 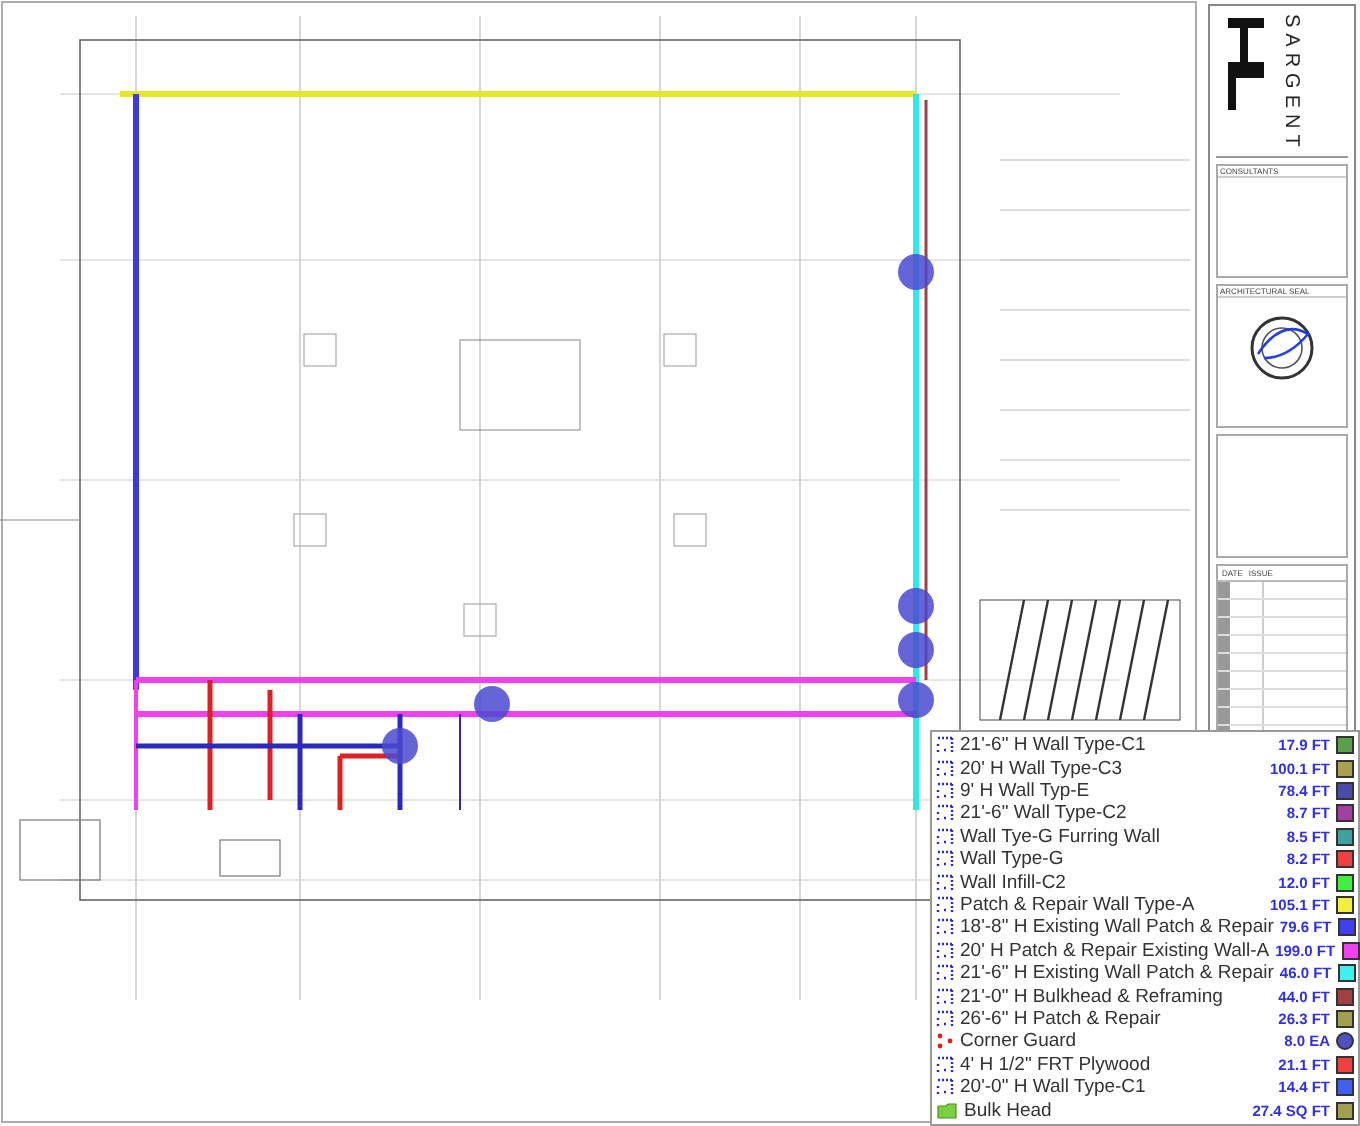 What do you see at coordinates (1013, 882) in the screenshot?
I see `legend-label: Wall Infill-C2` at bounding box center [1013, 882].